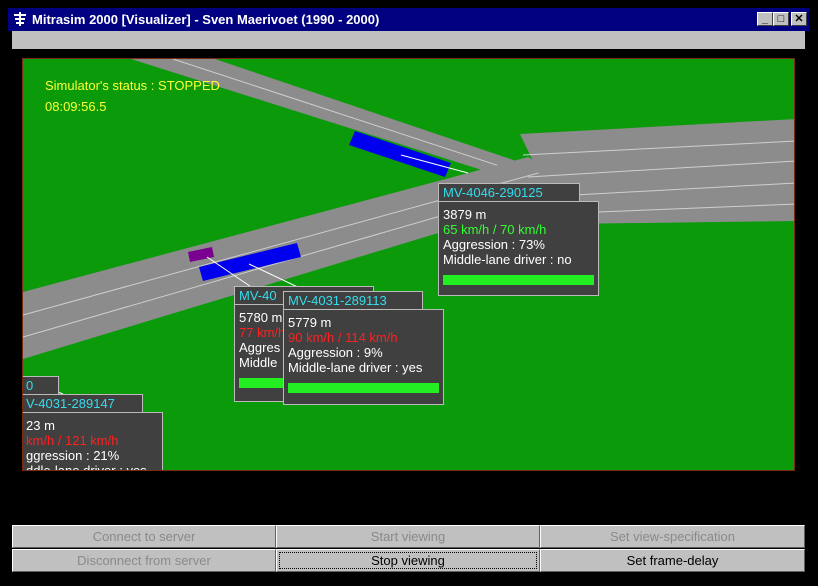 The image size is (818, 586). Describe the element at coordinates (335, 352) in the screenshot. I see `vehicle-aggression: Aggression : 9%` at that location.